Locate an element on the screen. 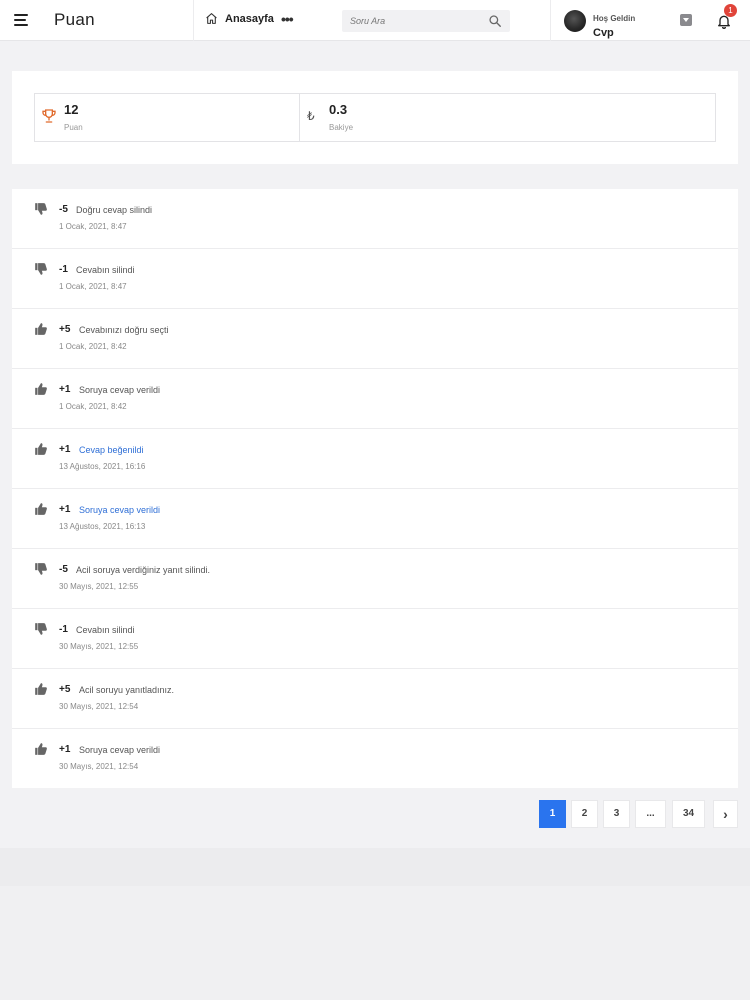  page-title: Puan is located at coordinates (74, 19).